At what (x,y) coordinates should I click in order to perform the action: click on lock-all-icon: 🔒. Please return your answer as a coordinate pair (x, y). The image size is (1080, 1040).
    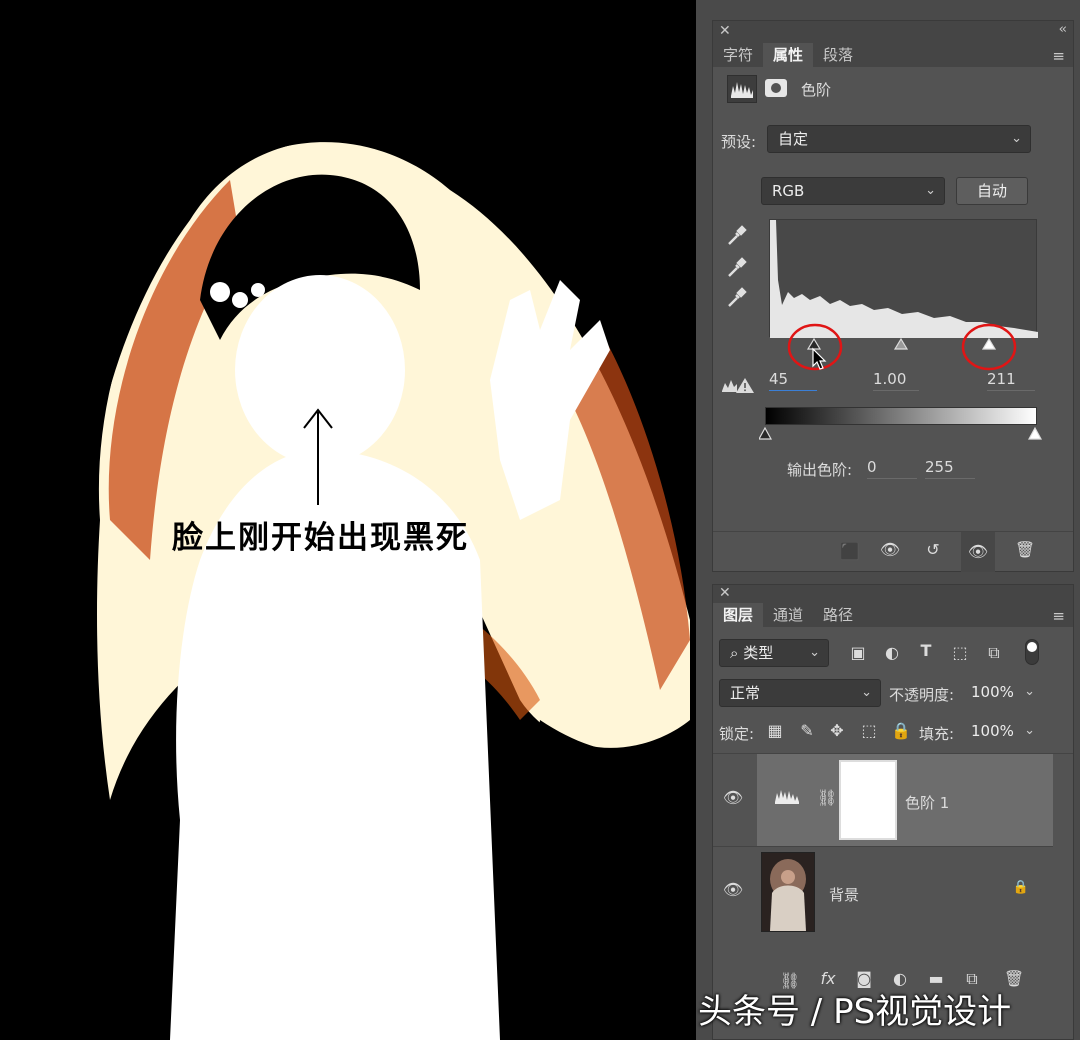
    Looking at the image, I should click on (901, 730).